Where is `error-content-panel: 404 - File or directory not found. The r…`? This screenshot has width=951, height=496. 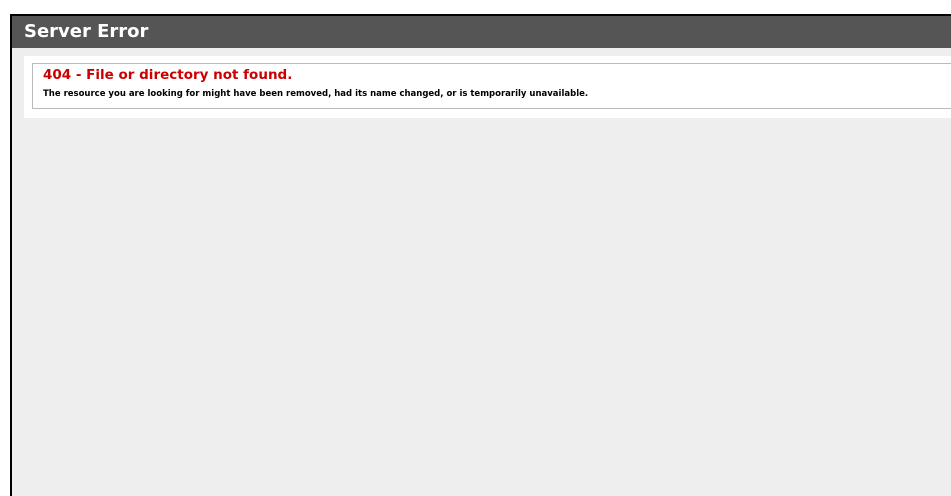
error-content-panel: 404 - File or directory not found. The r… is located at coordinates (487, 87).